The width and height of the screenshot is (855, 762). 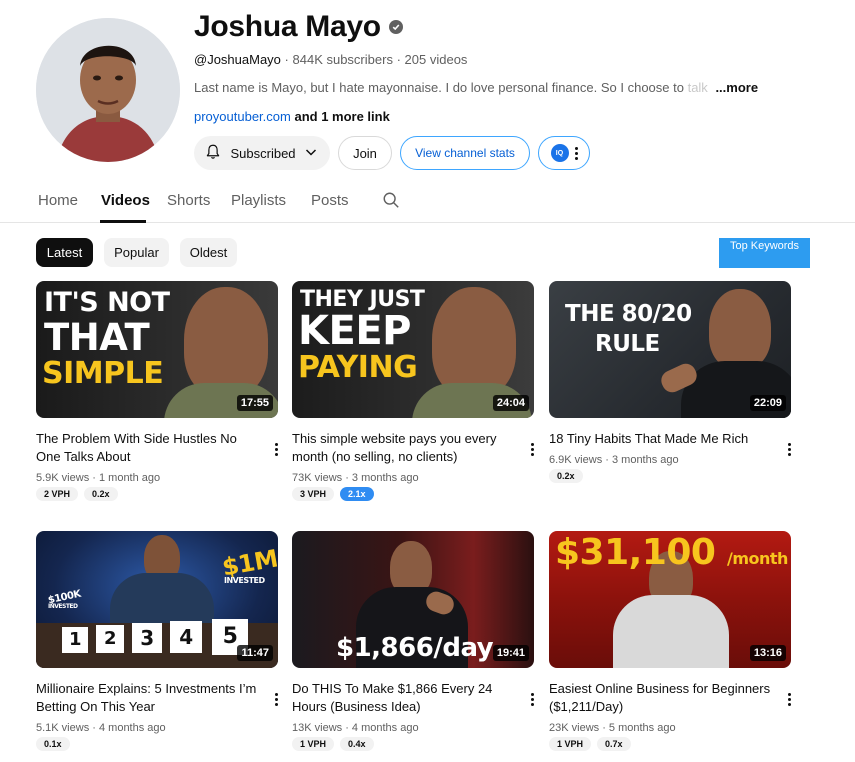 I want to click on extension-menu-button: IQ, so click(x=564, y=153).